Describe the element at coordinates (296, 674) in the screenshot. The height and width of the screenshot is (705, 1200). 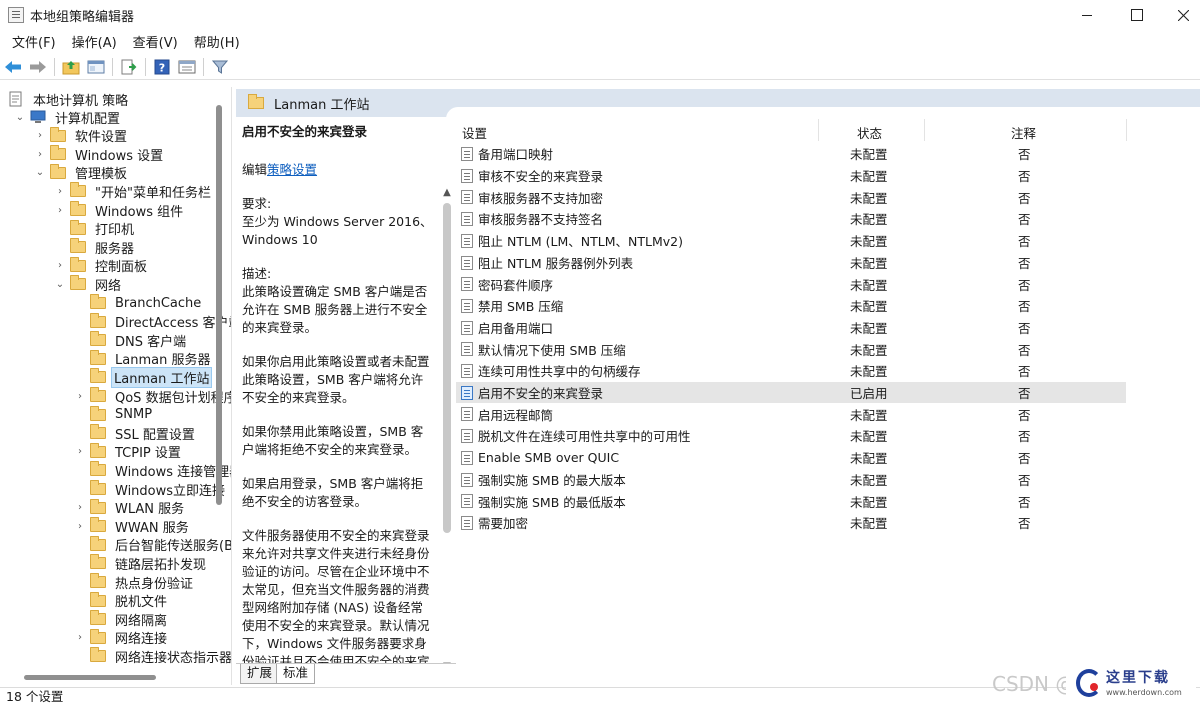
I see `tab-standard: 标准` at that location.